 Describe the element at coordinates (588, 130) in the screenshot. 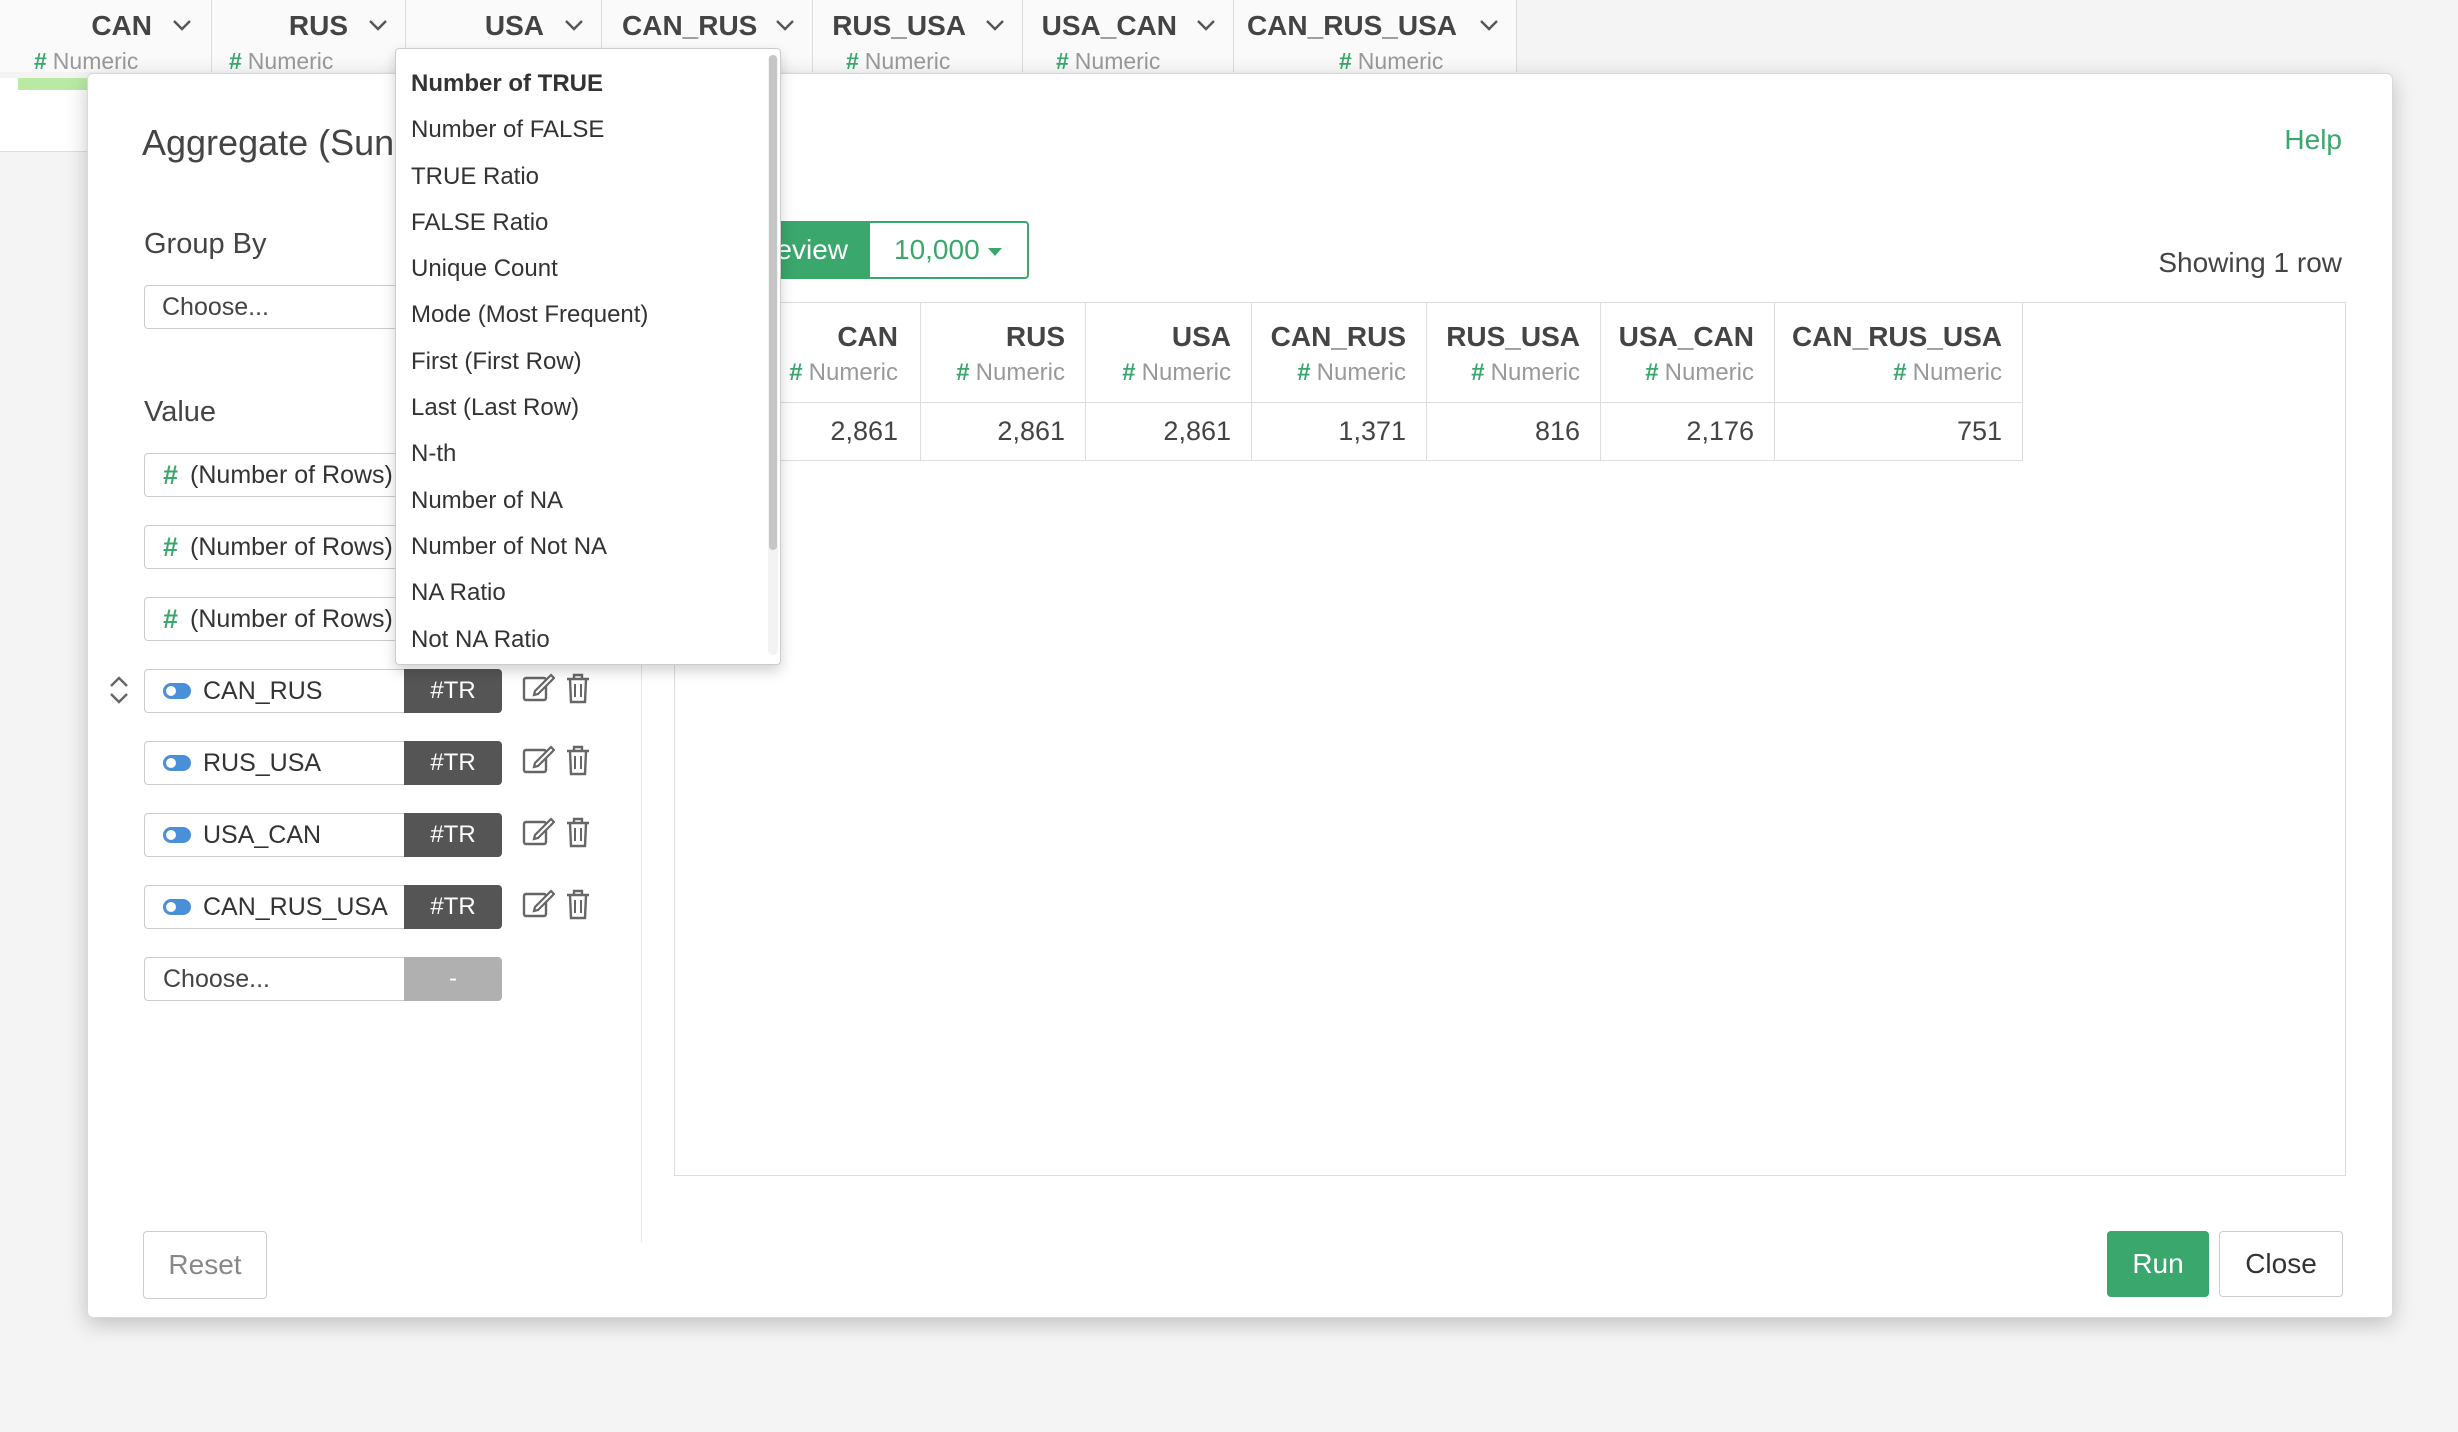

I see `menu-item-number-of-false: Number of FALSE` at that location.